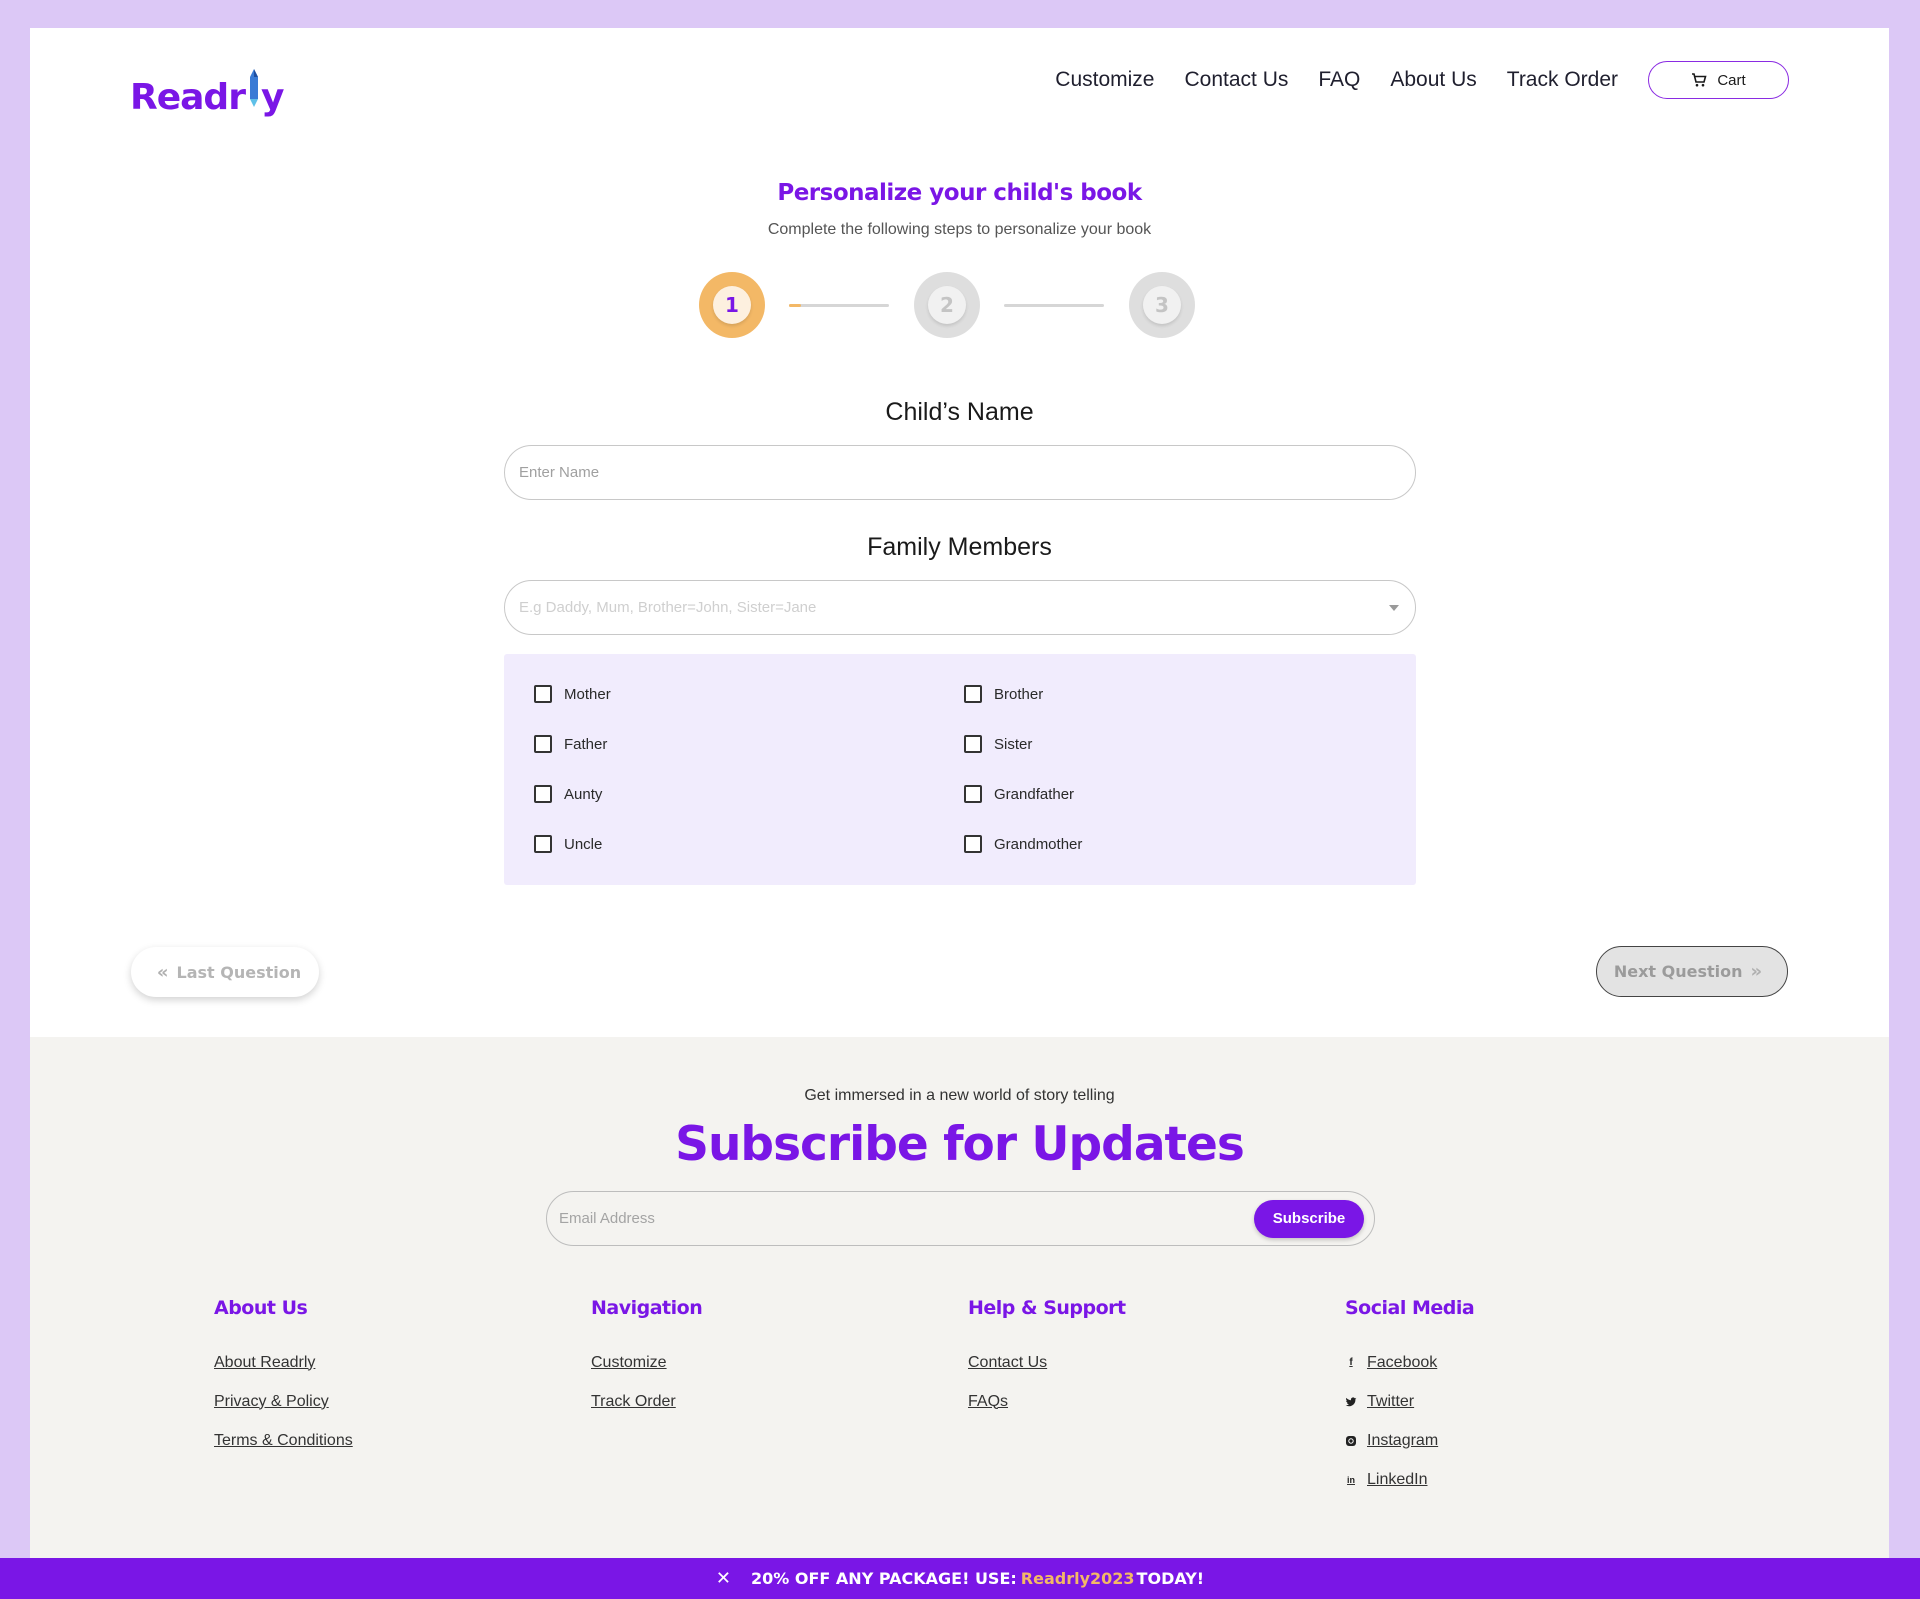 The height and width of the screenshot is (1599, 1920). I want to click on footer-social-heading: Social Media, so click(1410, 1308).